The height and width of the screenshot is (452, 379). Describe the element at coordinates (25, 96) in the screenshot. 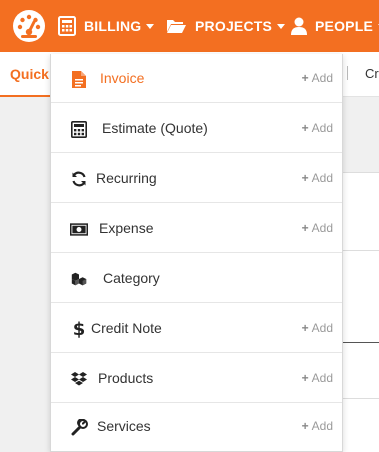

I see `active-tab-indicator` at that location.